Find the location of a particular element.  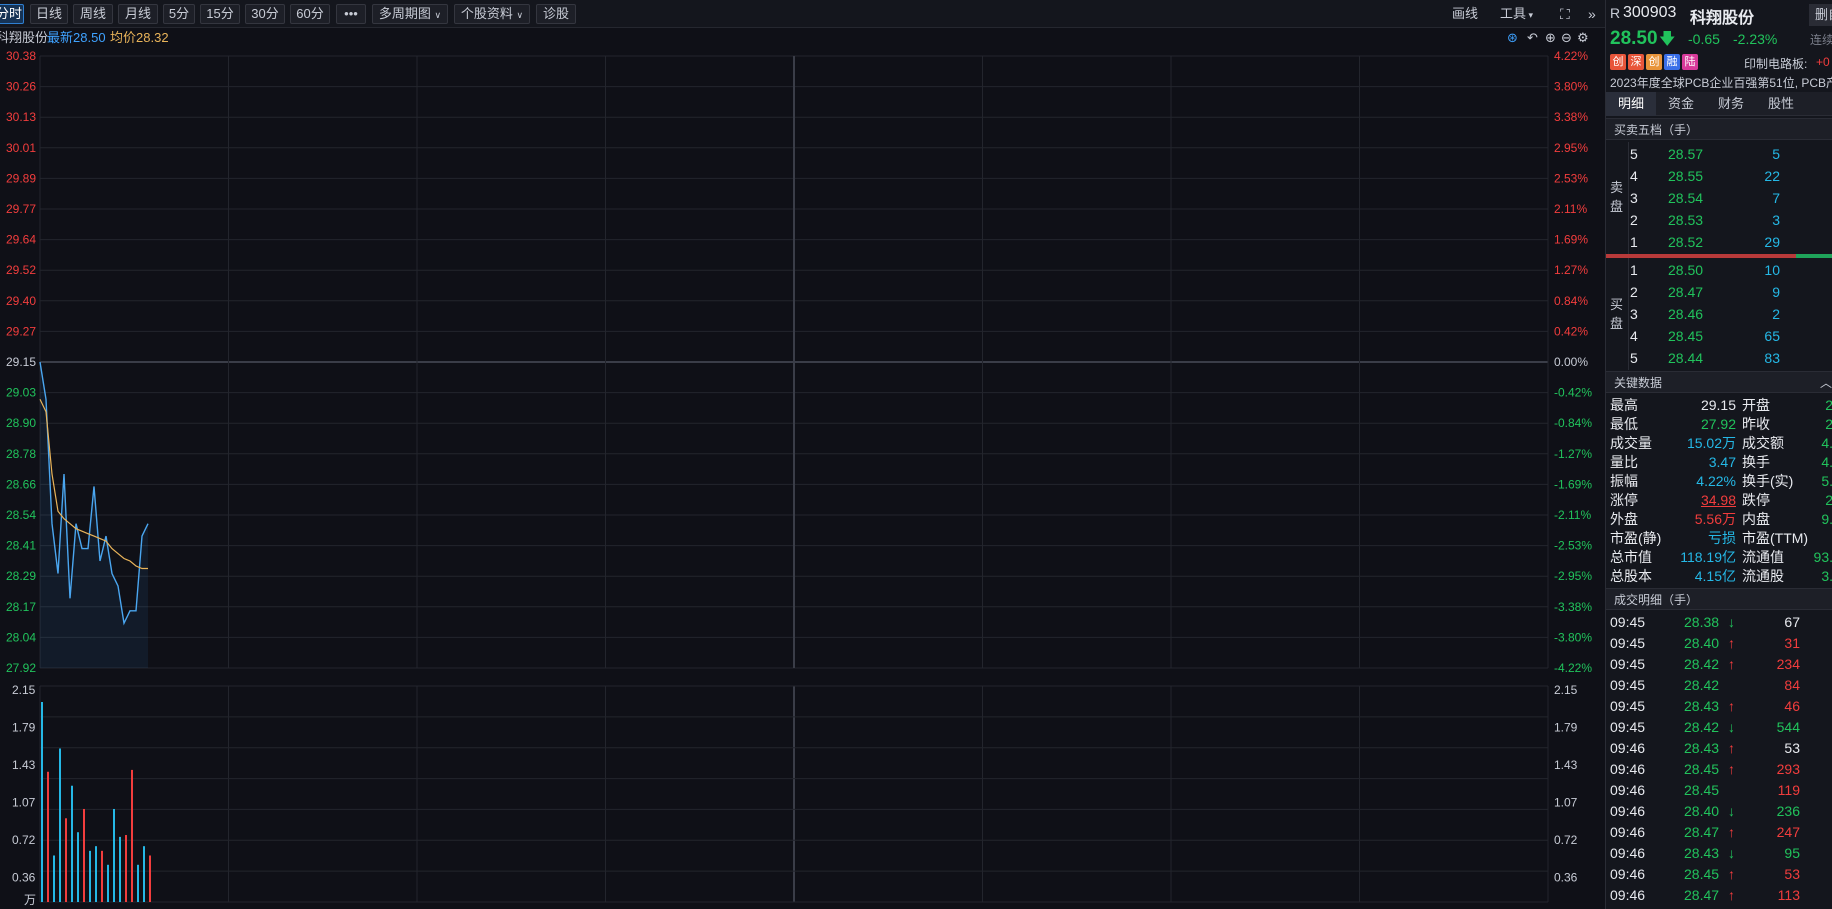

orderbook-price: 28.50 is located at coordinates (1686, 270).